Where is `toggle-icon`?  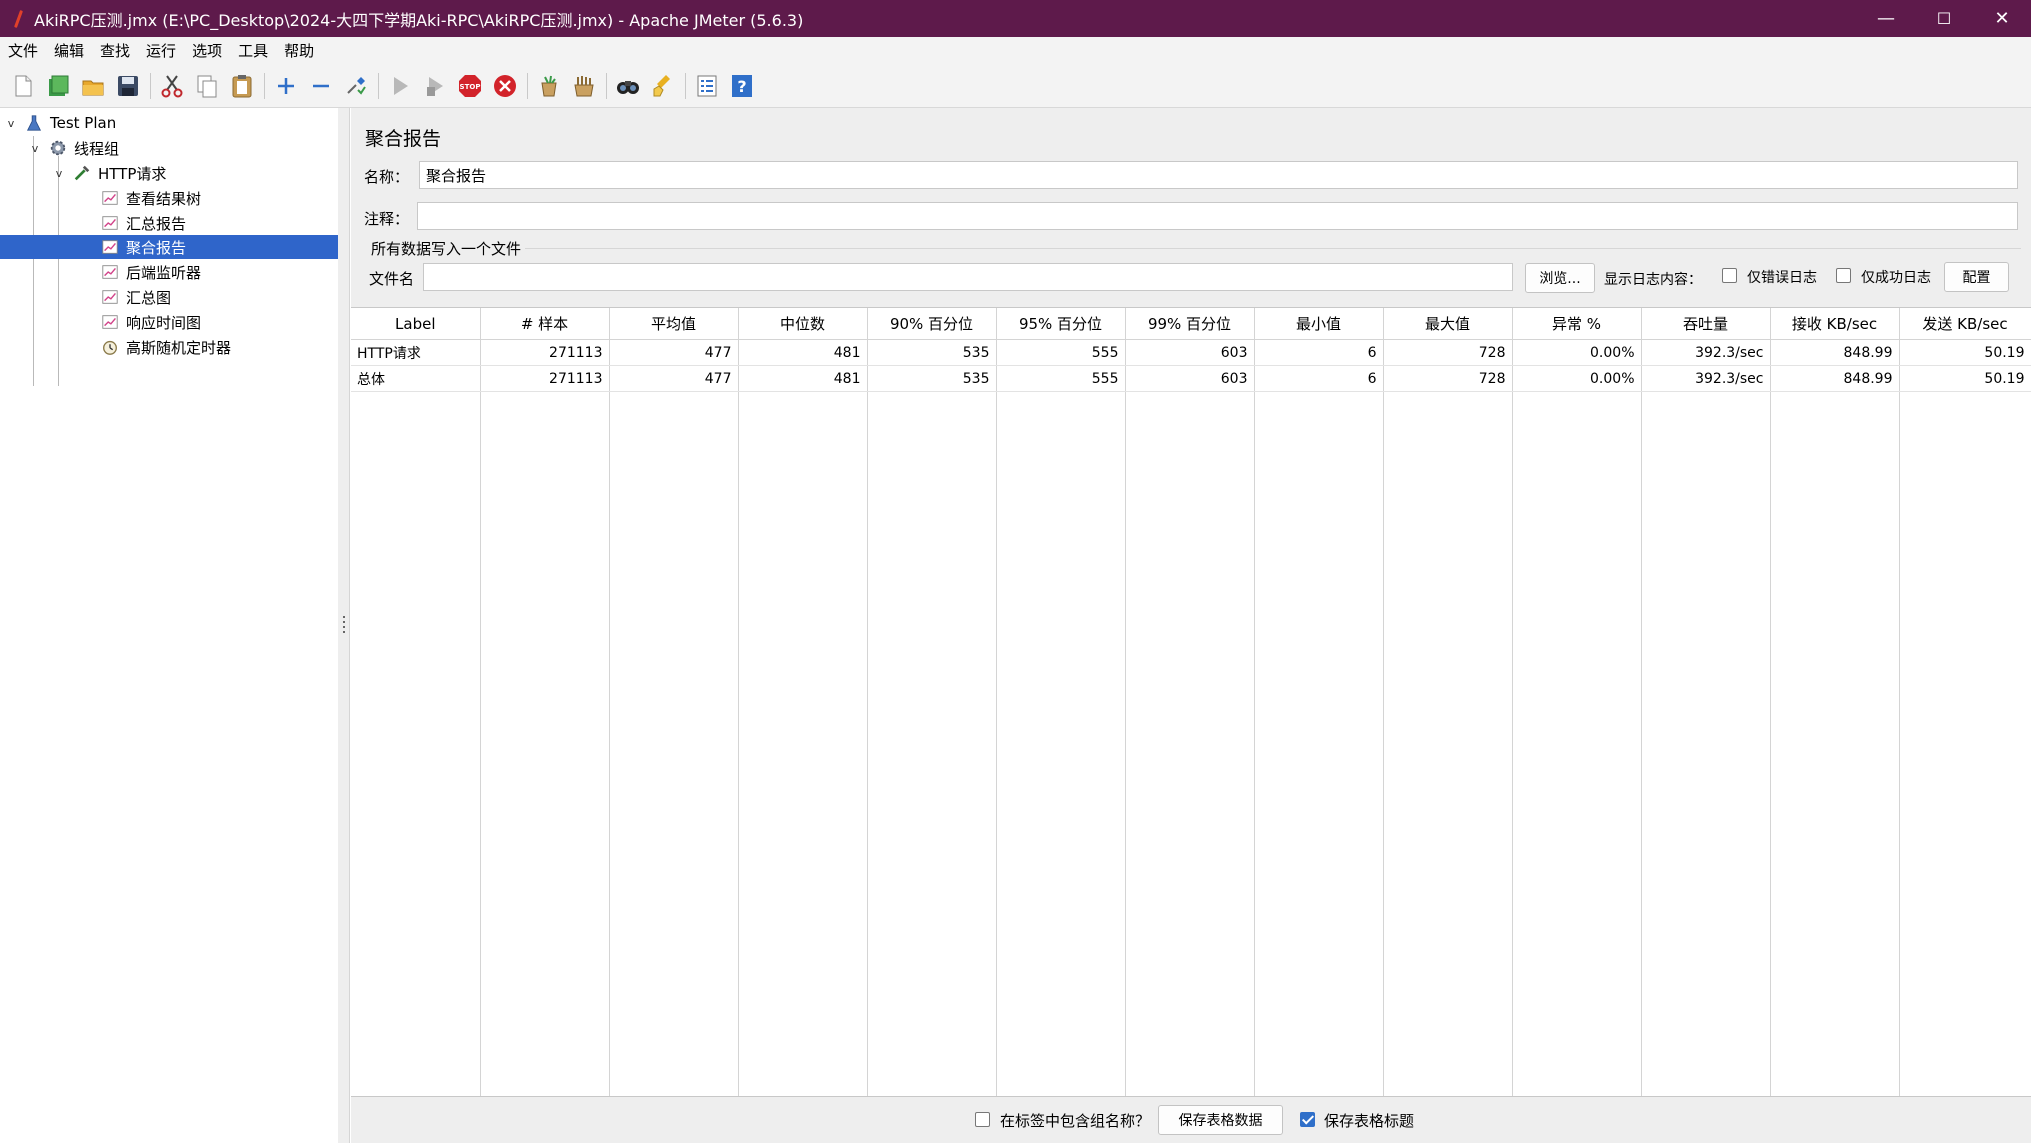
toggle-icon is located at coordinates (356, 86).